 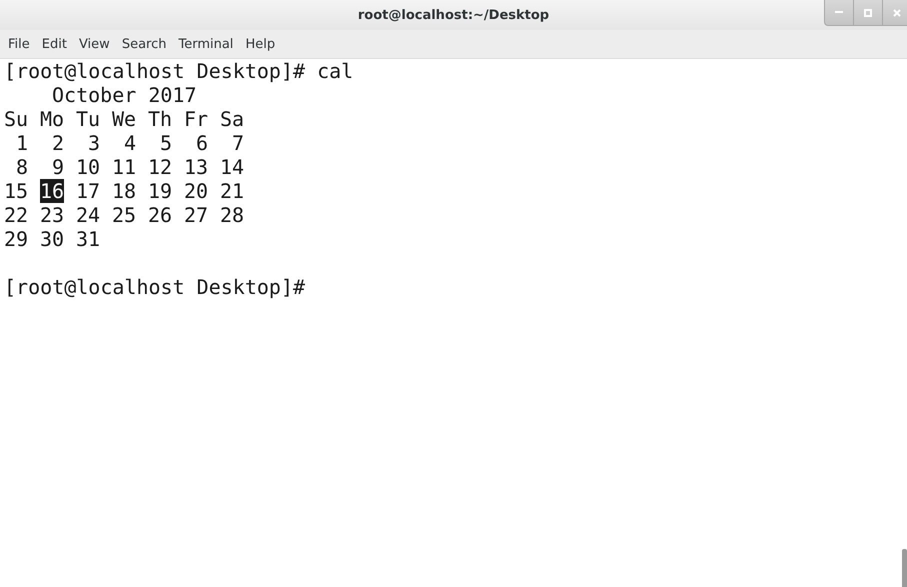 What do you see at coordinates (19, 44) in the screenshot?
I see `menu-item: File` at bounding box center [19, 44].